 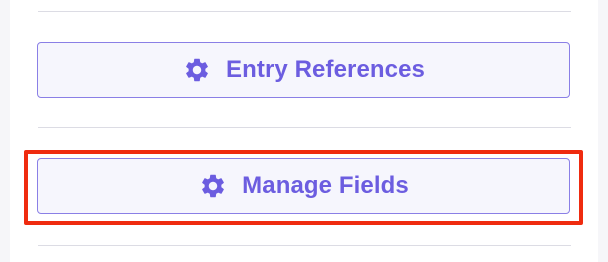 What do you see at coordinates (325, 185) in the screenshot?
I see `manage-fields-label: Manage Fields` at bounding box center [325, 185].